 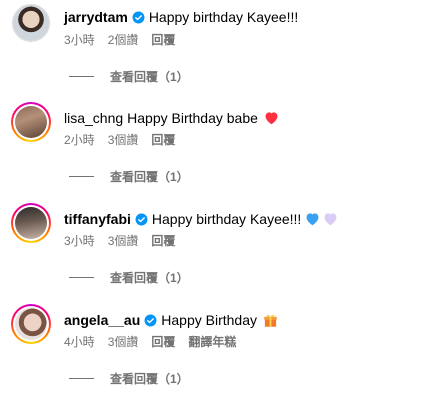 I want to click on lavender-heart-icon, so click(x=330, y=219).